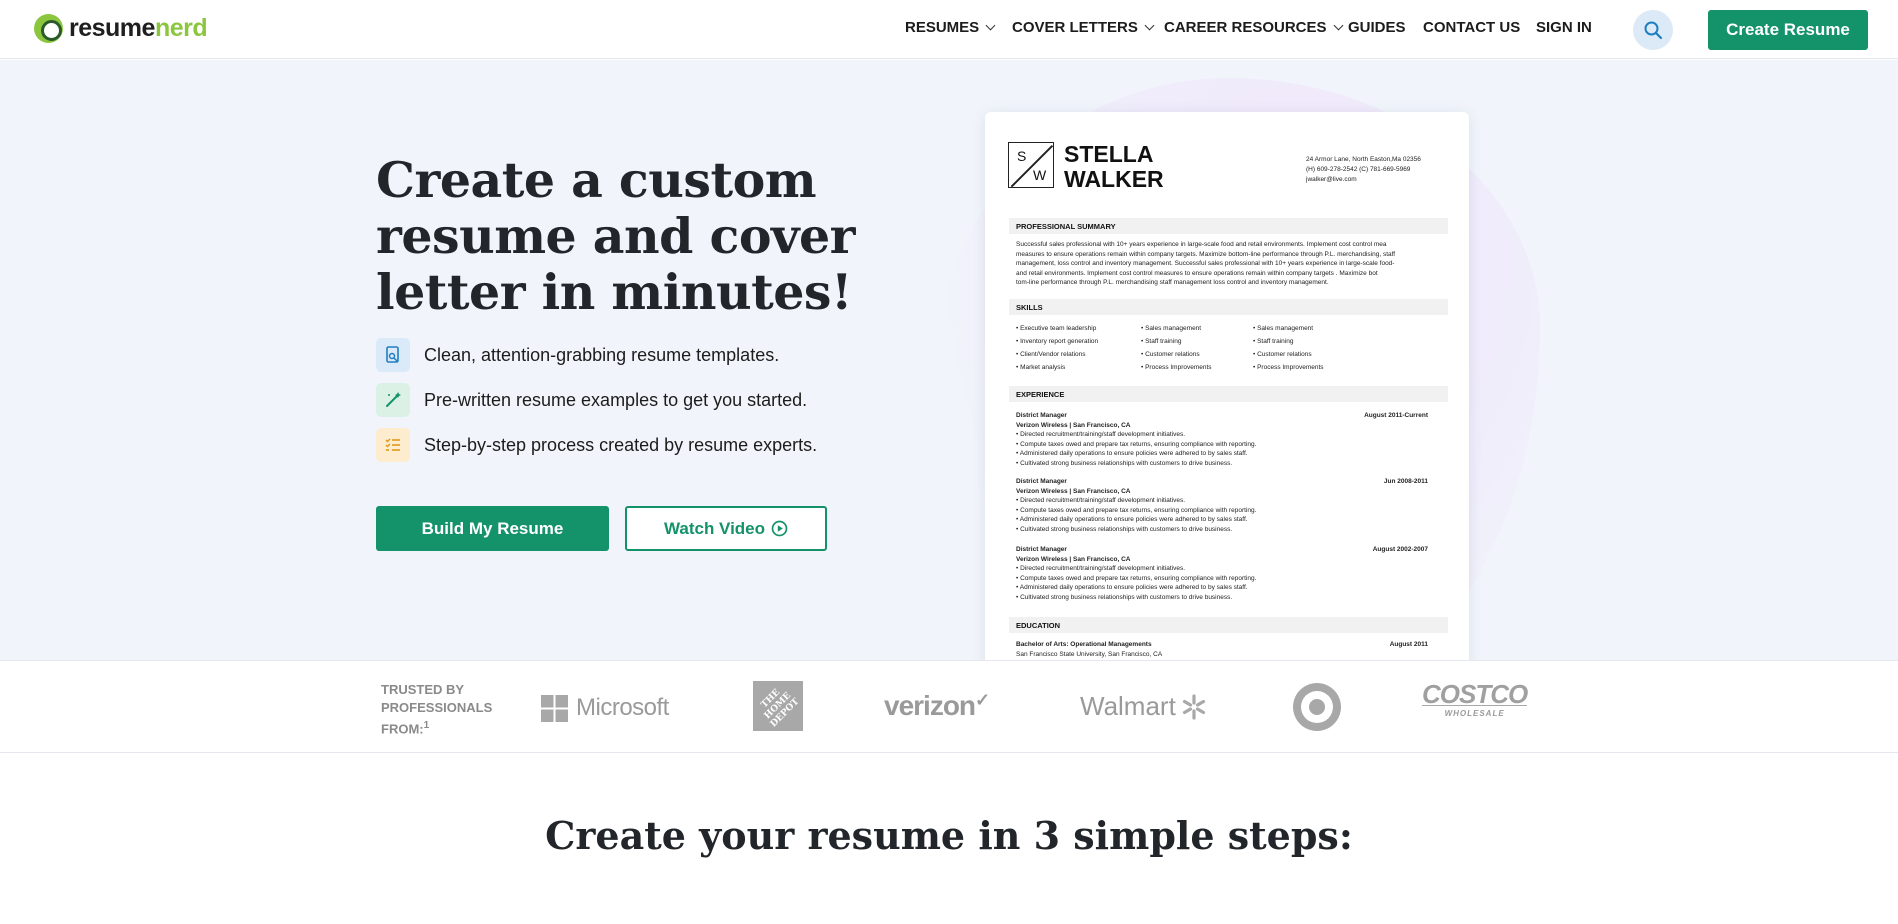 Image resolution: width=1898 pixels, height=924 pixels. Describe the element at coordinates (48, 28) in the screenshot. I see `nerd-logo-icon` at that location.